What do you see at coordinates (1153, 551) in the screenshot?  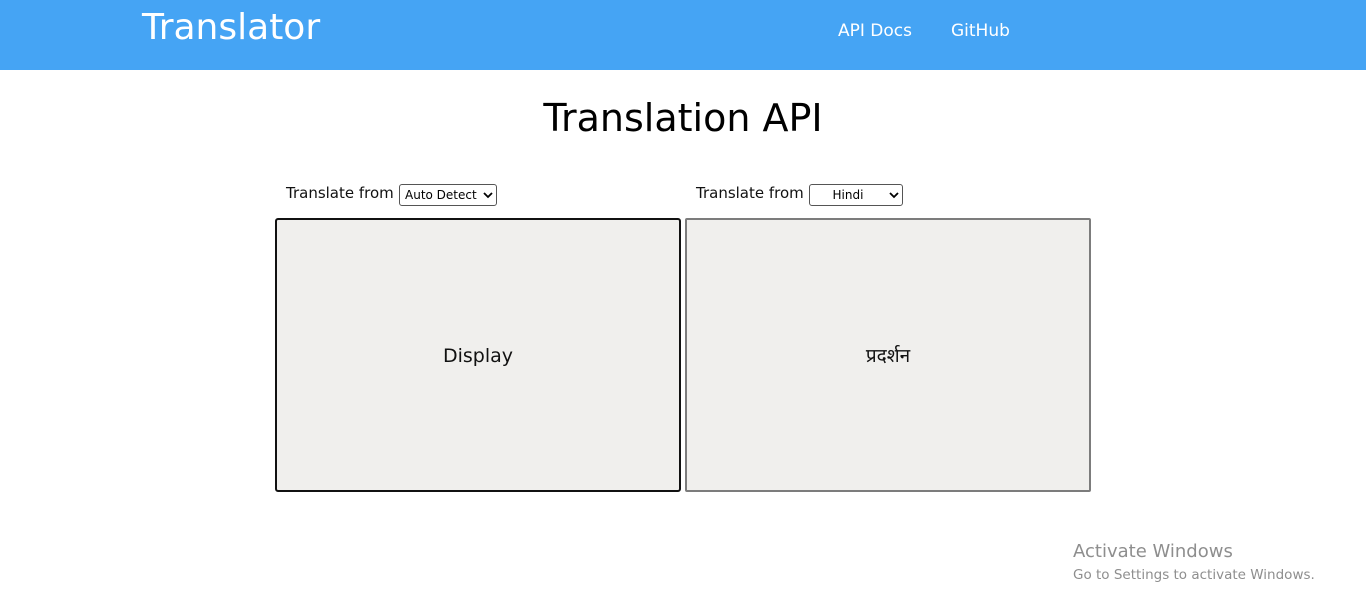 I see `activate-windows-title: Activate Windows` at bounding box center [1153, 551].